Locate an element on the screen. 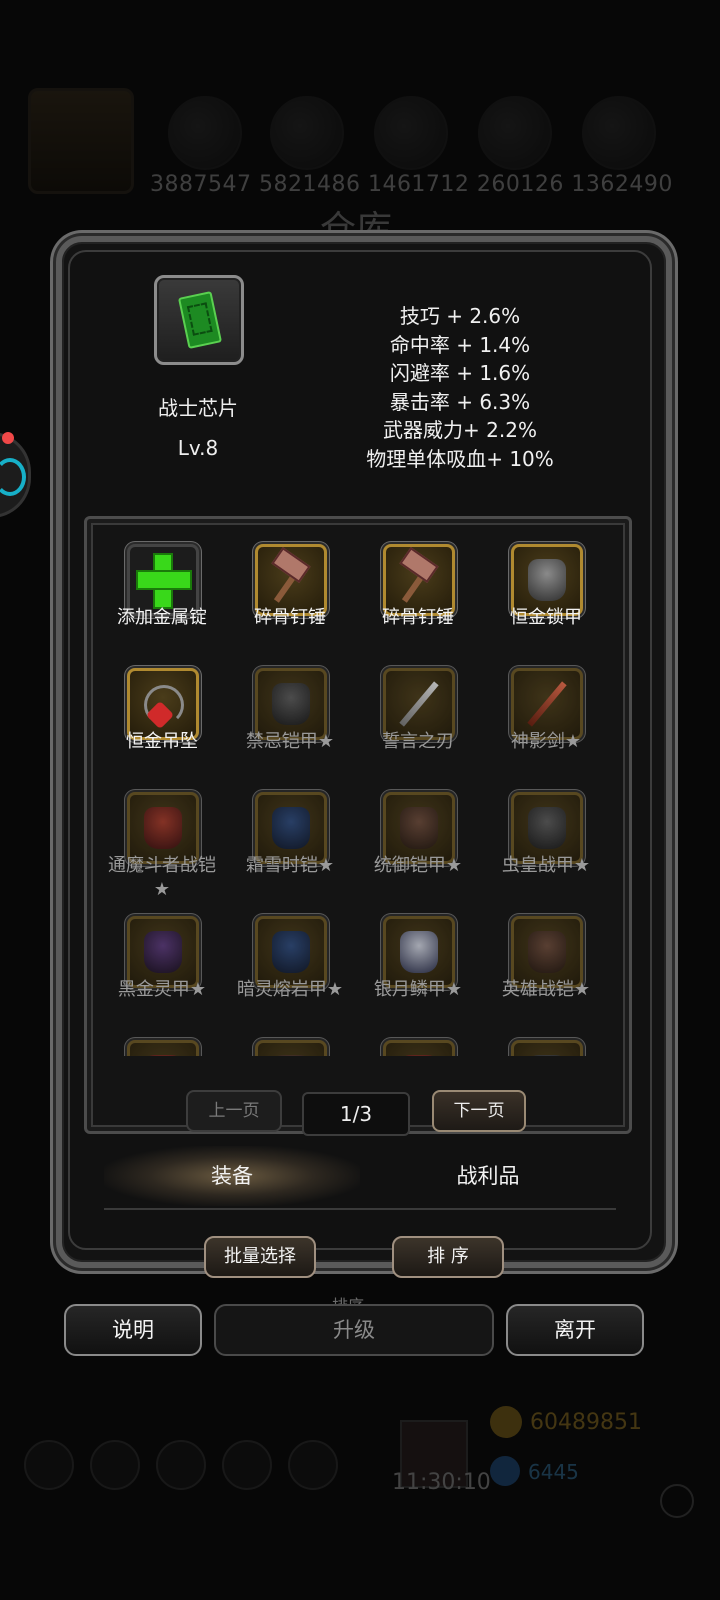 This screenshot has width=720, height=1600. cell-label: 添加金属锭 is located at coordinates (162, 617).